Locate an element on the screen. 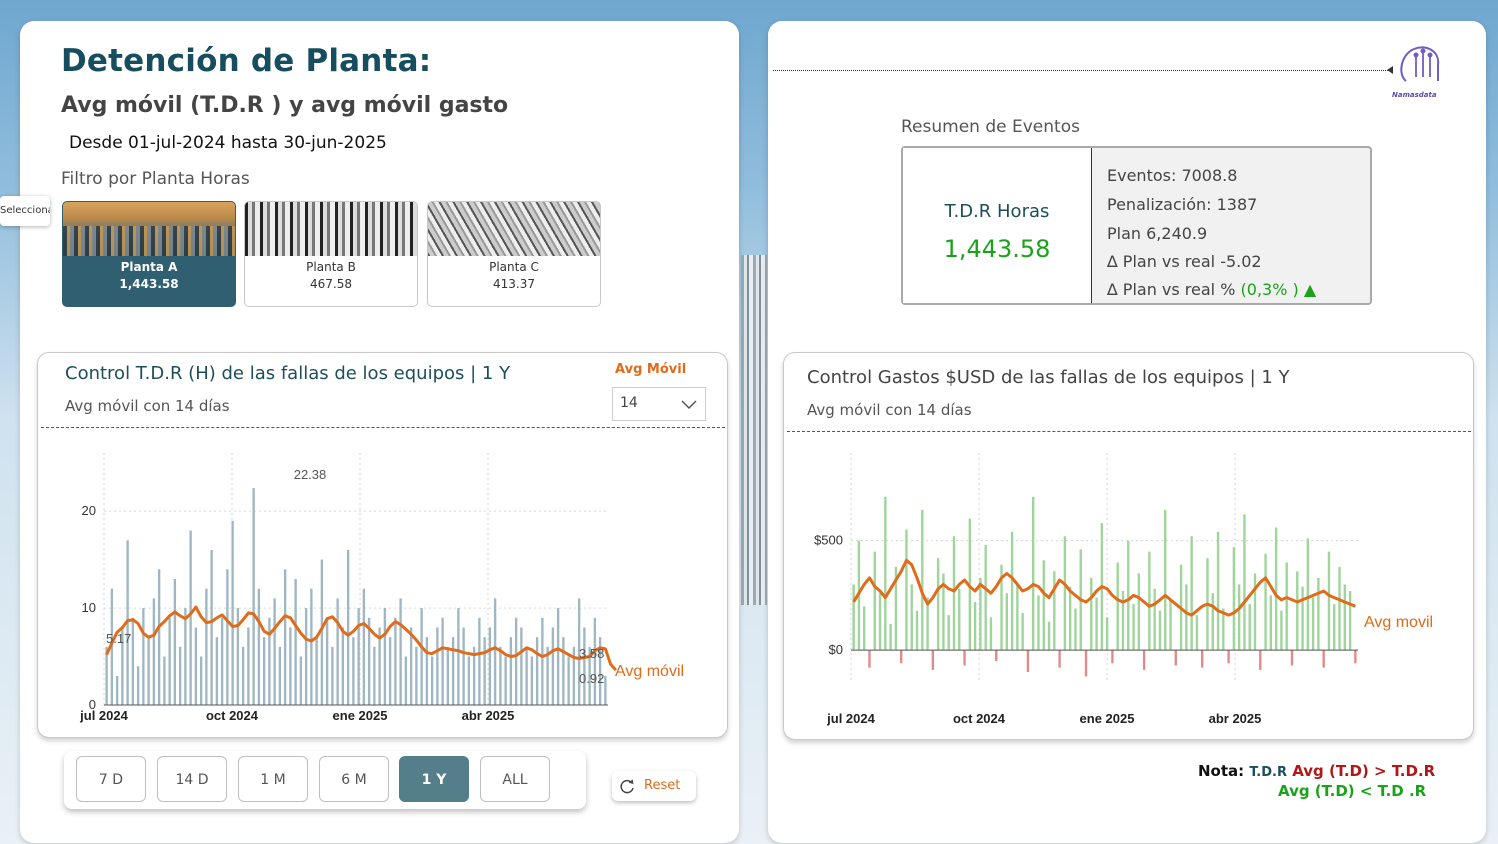 This screenshot has width=1498, height=844. x-tick-label: jul 2024 is located at coordinates (103, 715).